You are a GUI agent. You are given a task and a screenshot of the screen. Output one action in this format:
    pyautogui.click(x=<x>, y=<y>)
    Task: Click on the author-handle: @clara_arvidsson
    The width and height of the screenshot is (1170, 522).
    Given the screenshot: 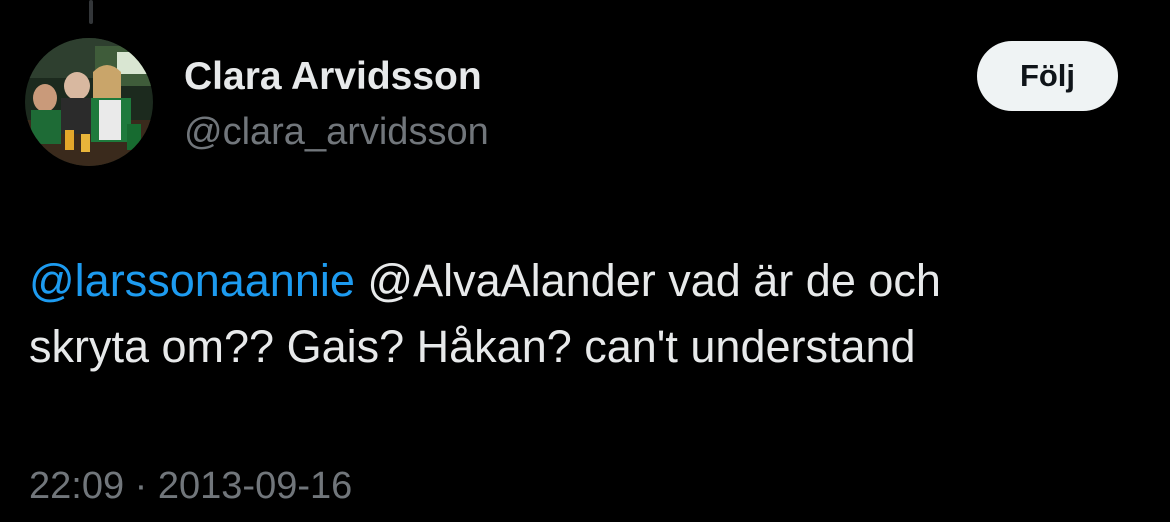 What is the action you would take?
    pyautogui.click(x=336, y=132)
    